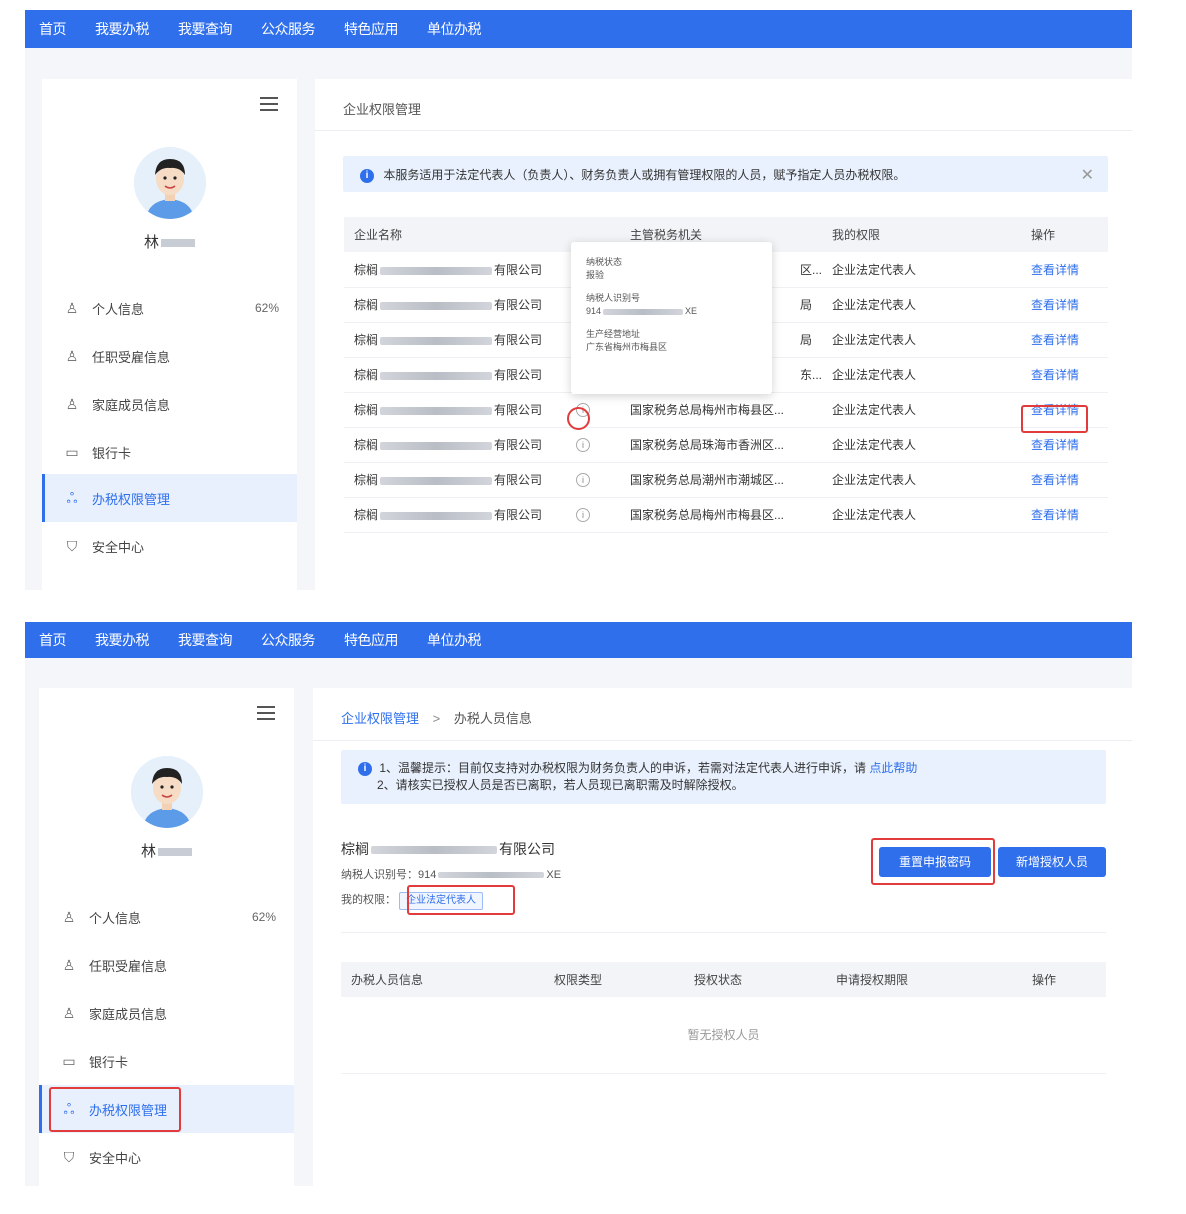  I want to click on breadcrumb: 企业权限管理 > 办税人员信息, so click(436, 717).